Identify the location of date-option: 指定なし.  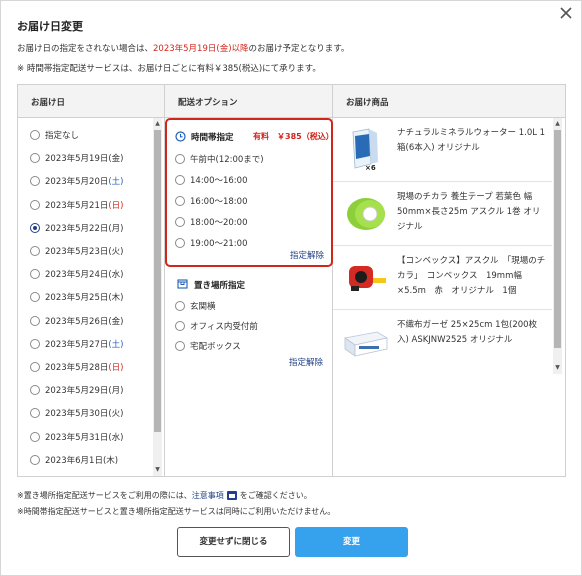
(54, 135).